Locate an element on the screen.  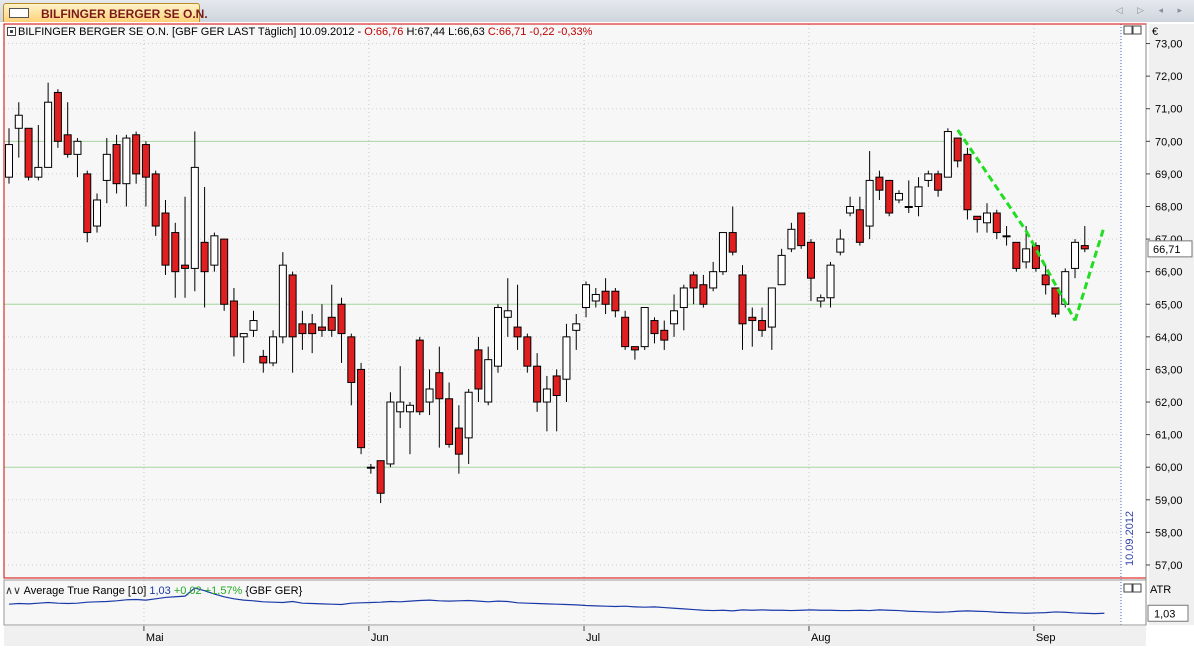
chart-tab: BILFINGER BERGER SE O.N. is located at coordinates (105, 12).